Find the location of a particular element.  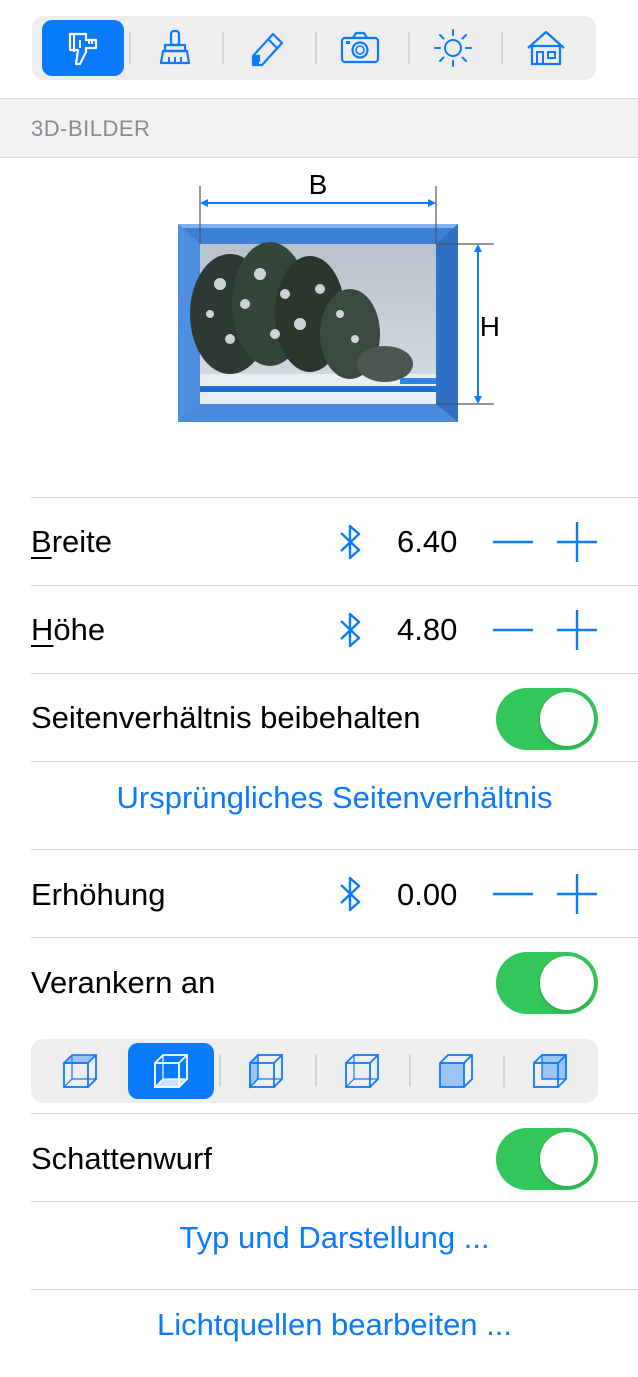

original-aspect-row: Ursprüngliches Seitenverhältnis is located at coordinates (334, 805).